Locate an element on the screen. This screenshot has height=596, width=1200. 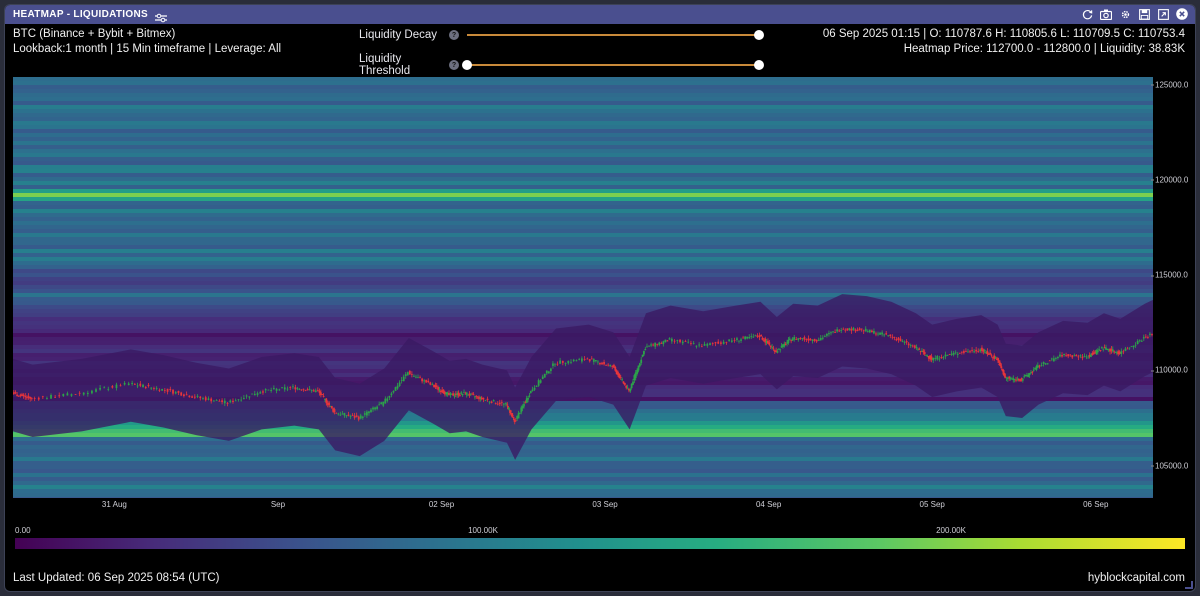
expand-icon is located at coordinates (1163, 14).